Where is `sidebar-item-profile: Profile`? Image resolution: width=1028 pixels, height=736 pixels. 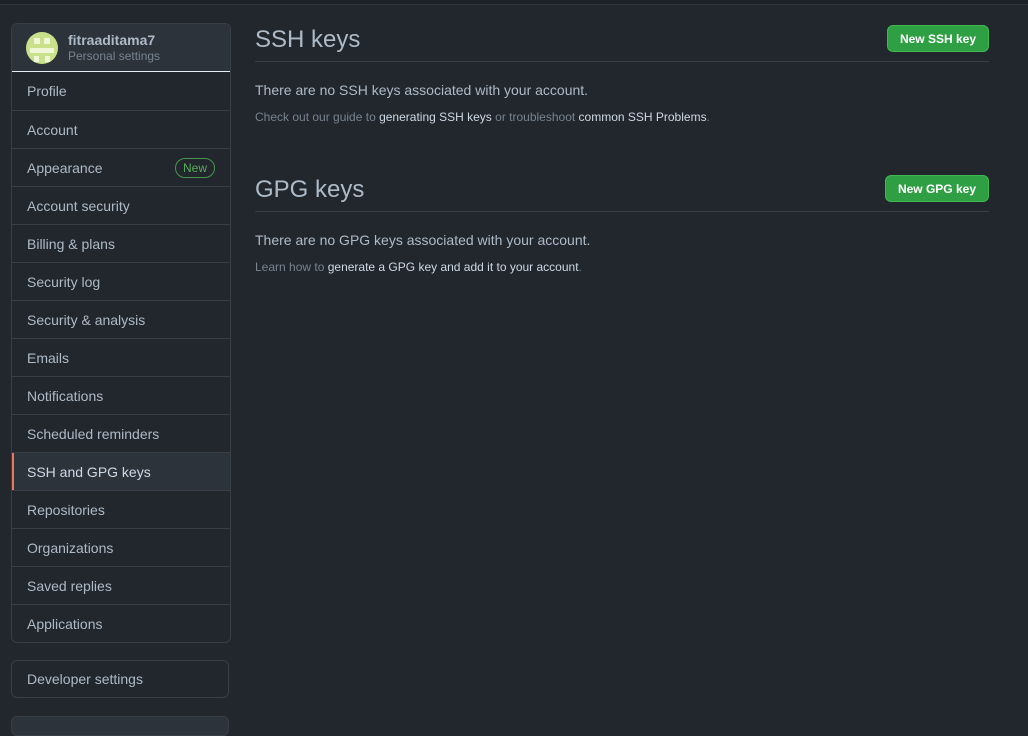
sidebar-item-profile: Profile is located at coordinates (121, 91).